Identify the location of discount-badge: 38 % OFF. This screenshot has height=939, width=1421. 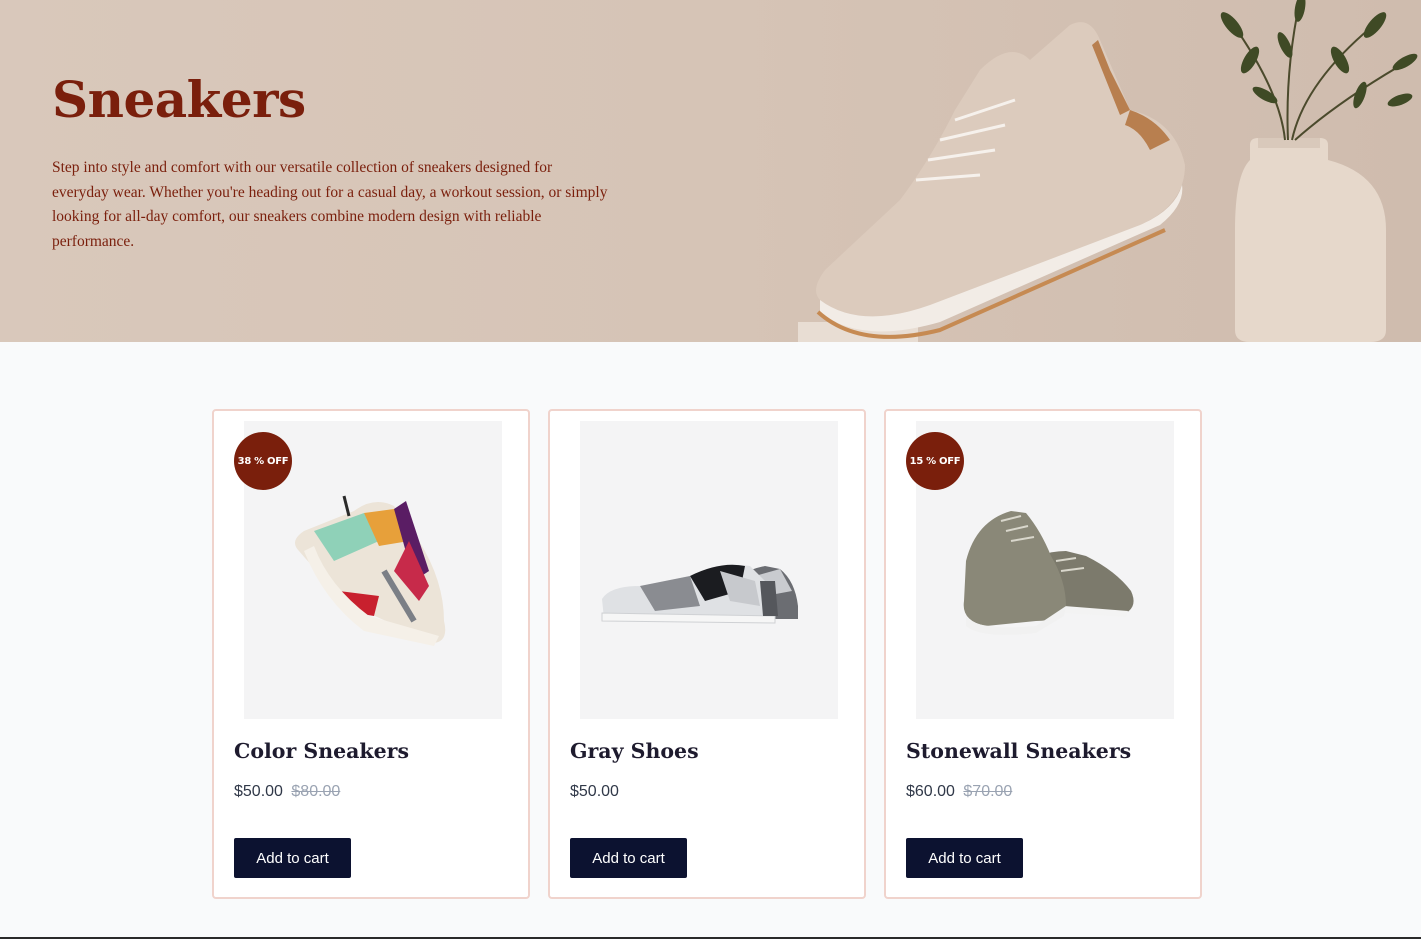
(263, 461).